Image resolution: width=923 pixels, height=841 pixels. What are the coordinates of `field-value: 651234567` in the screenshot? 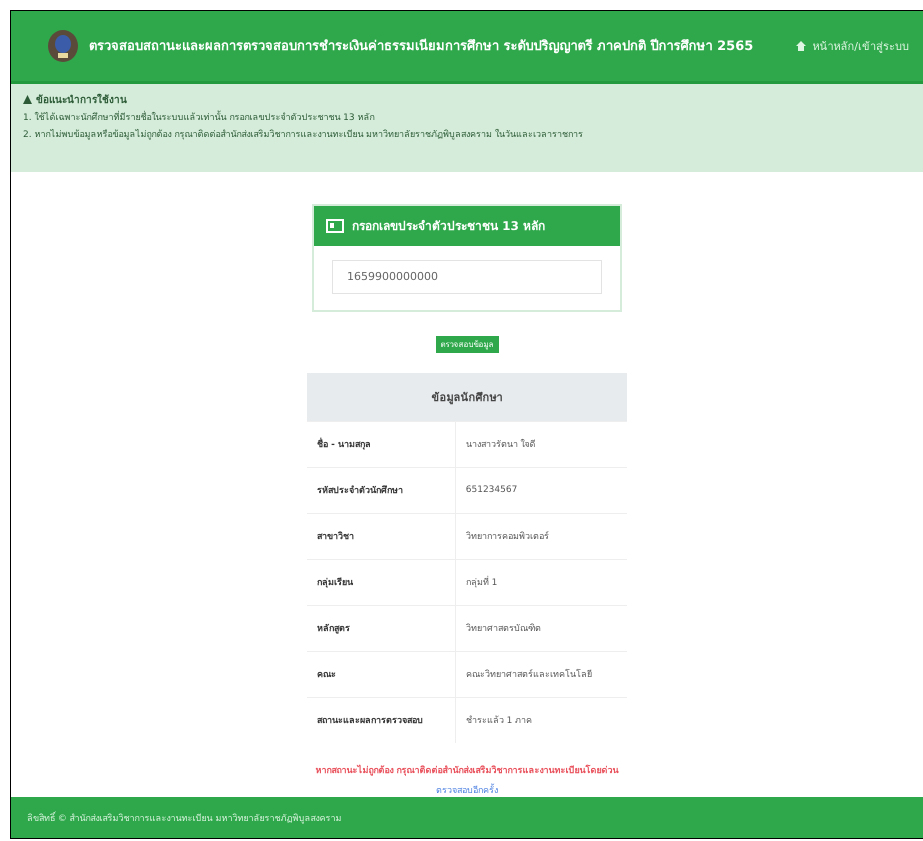 It's located at (541, 490).